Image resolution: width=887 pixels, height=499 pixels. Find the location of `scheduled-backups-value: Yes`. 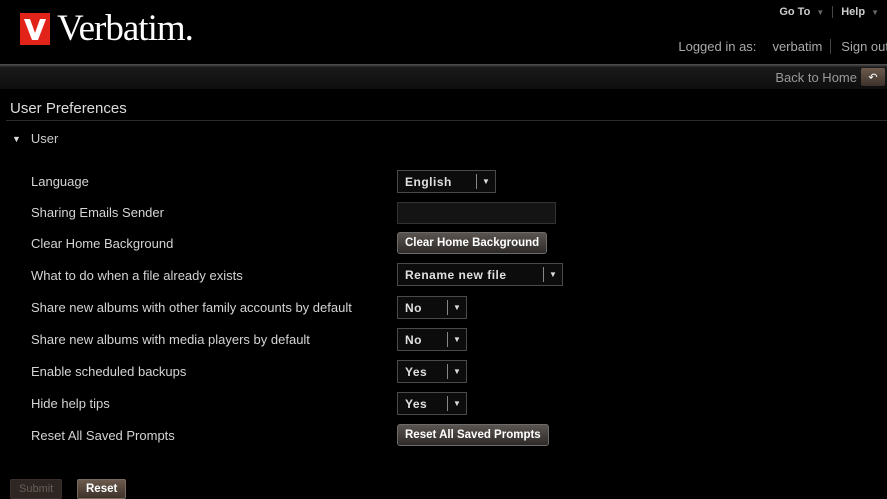

scheduled-backups-value: Yes is located at coordinates (416, 371).